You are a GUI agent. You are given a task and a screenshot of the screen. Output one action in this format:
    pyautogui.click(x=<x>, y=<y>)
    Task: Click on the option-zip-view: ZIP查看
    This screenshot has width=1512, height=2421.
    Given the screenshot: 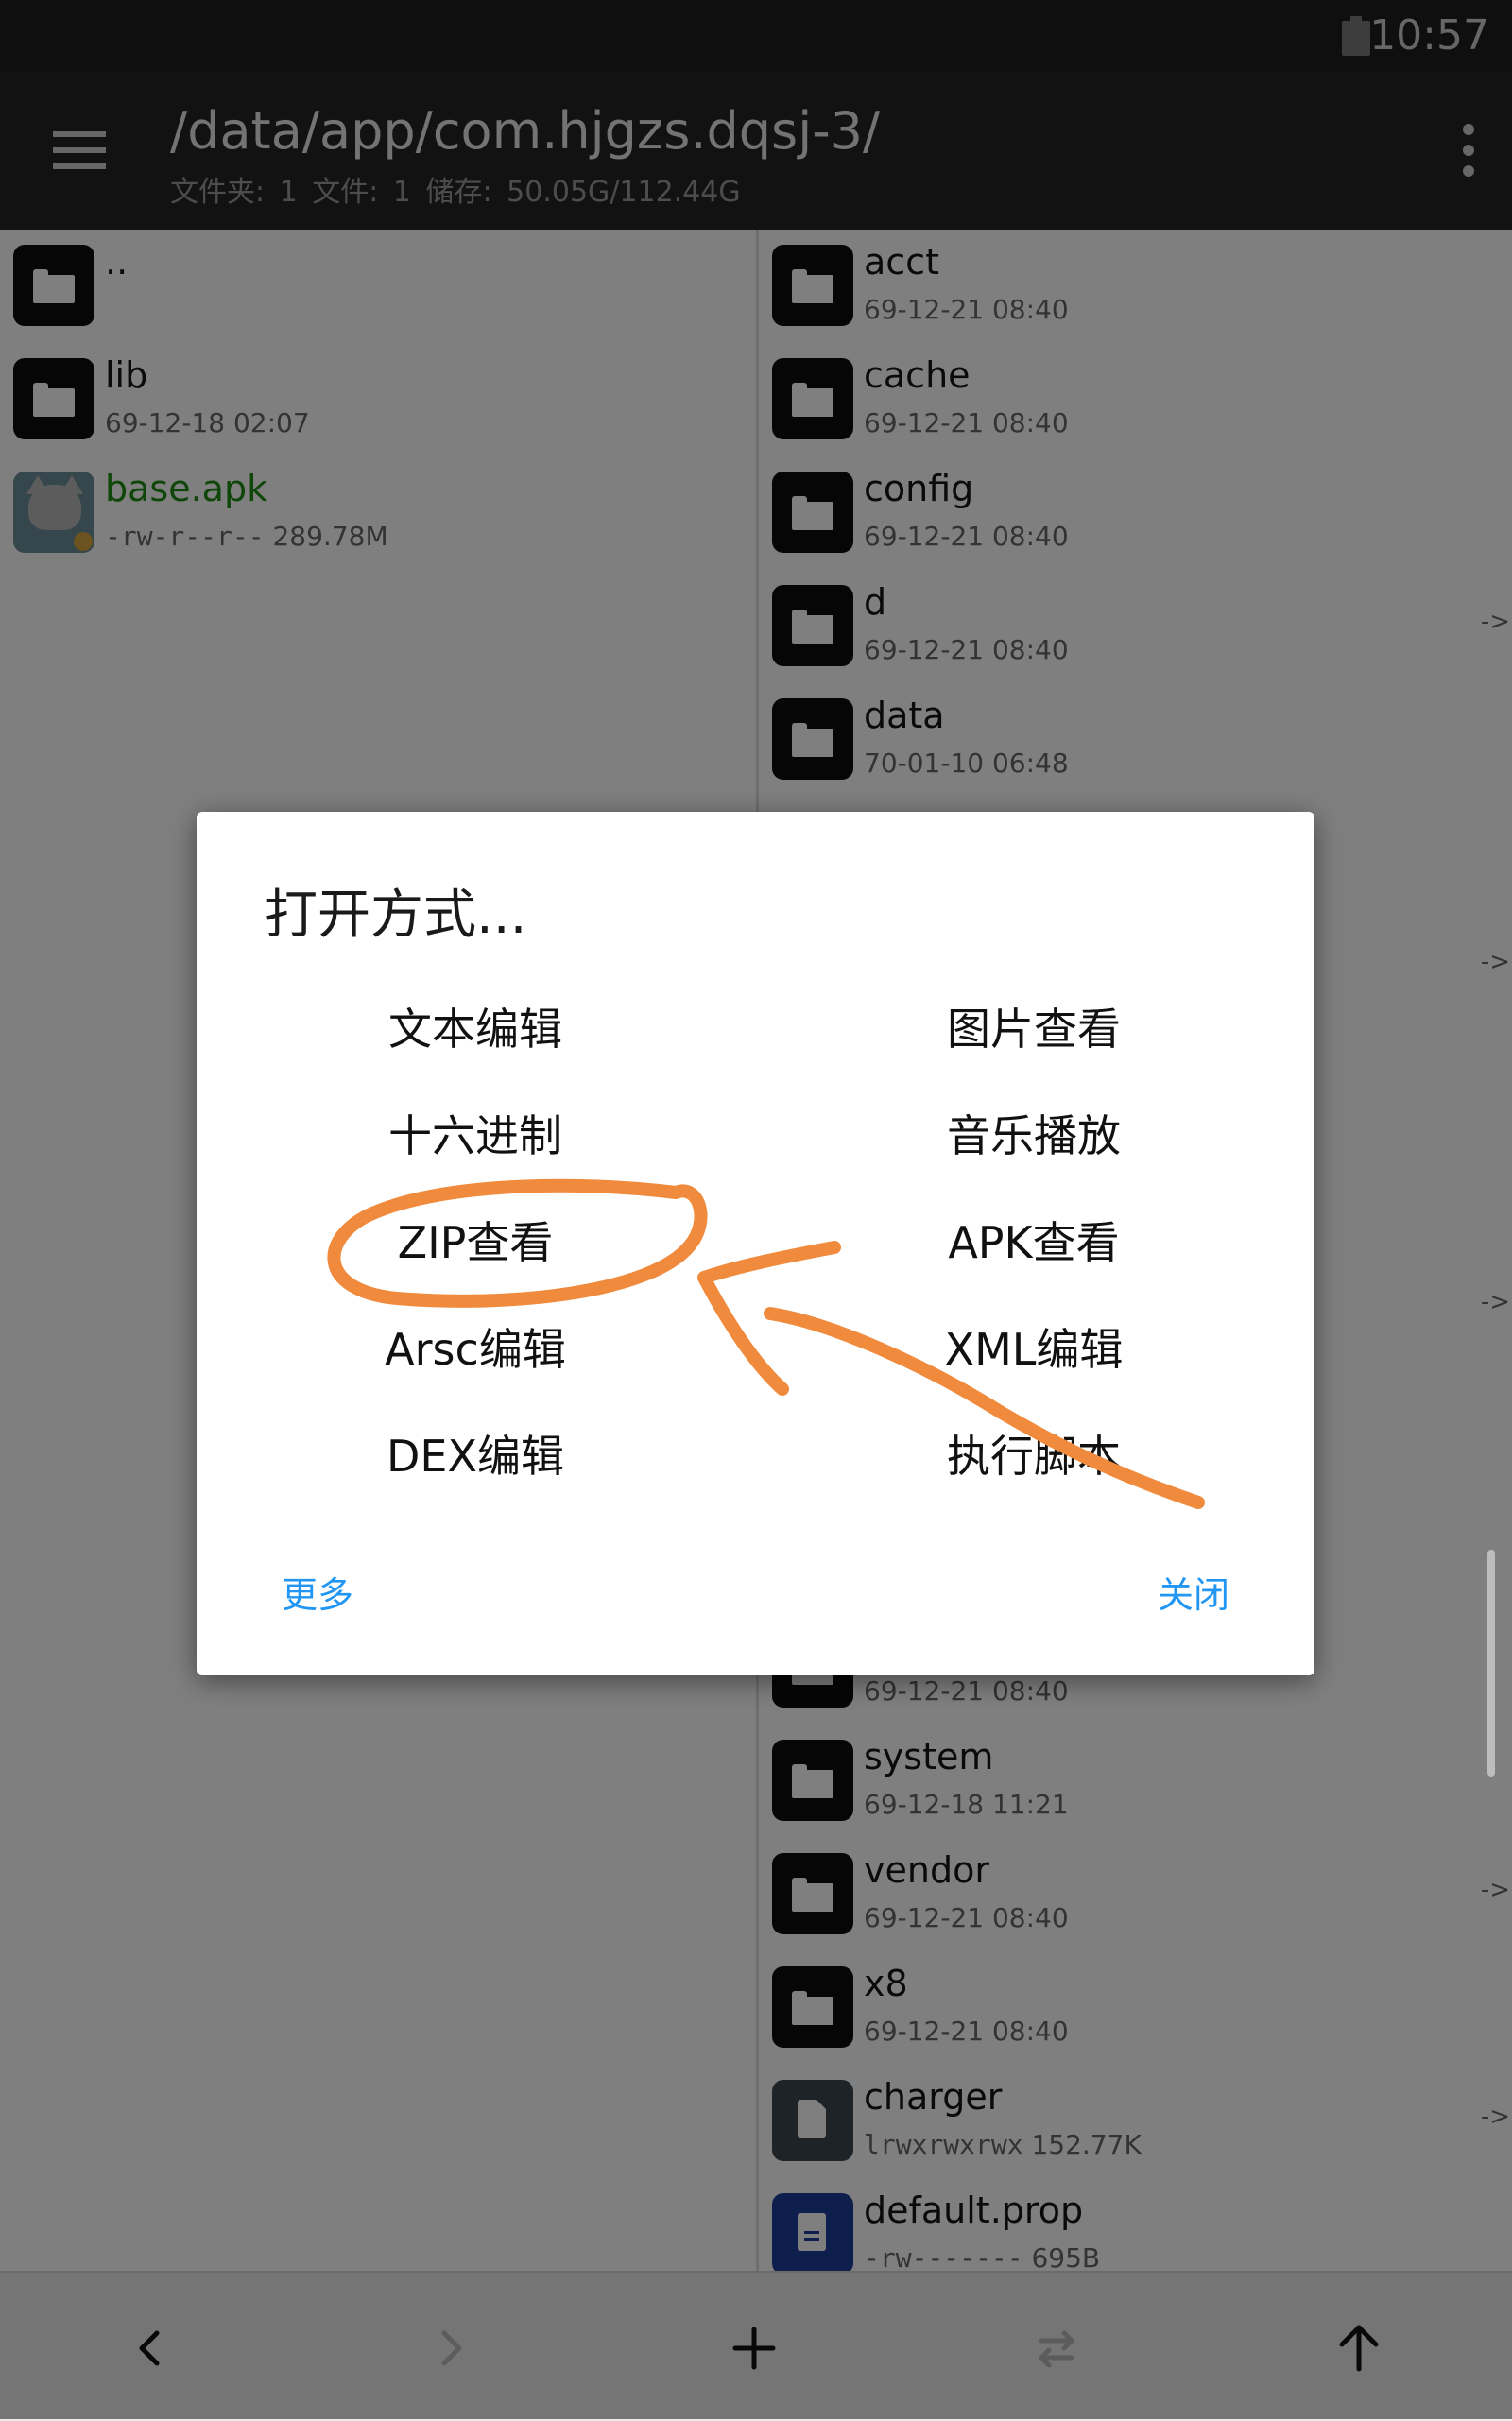 What is the action you would take?
    pyautogui.click(x=476, y=1240)
    